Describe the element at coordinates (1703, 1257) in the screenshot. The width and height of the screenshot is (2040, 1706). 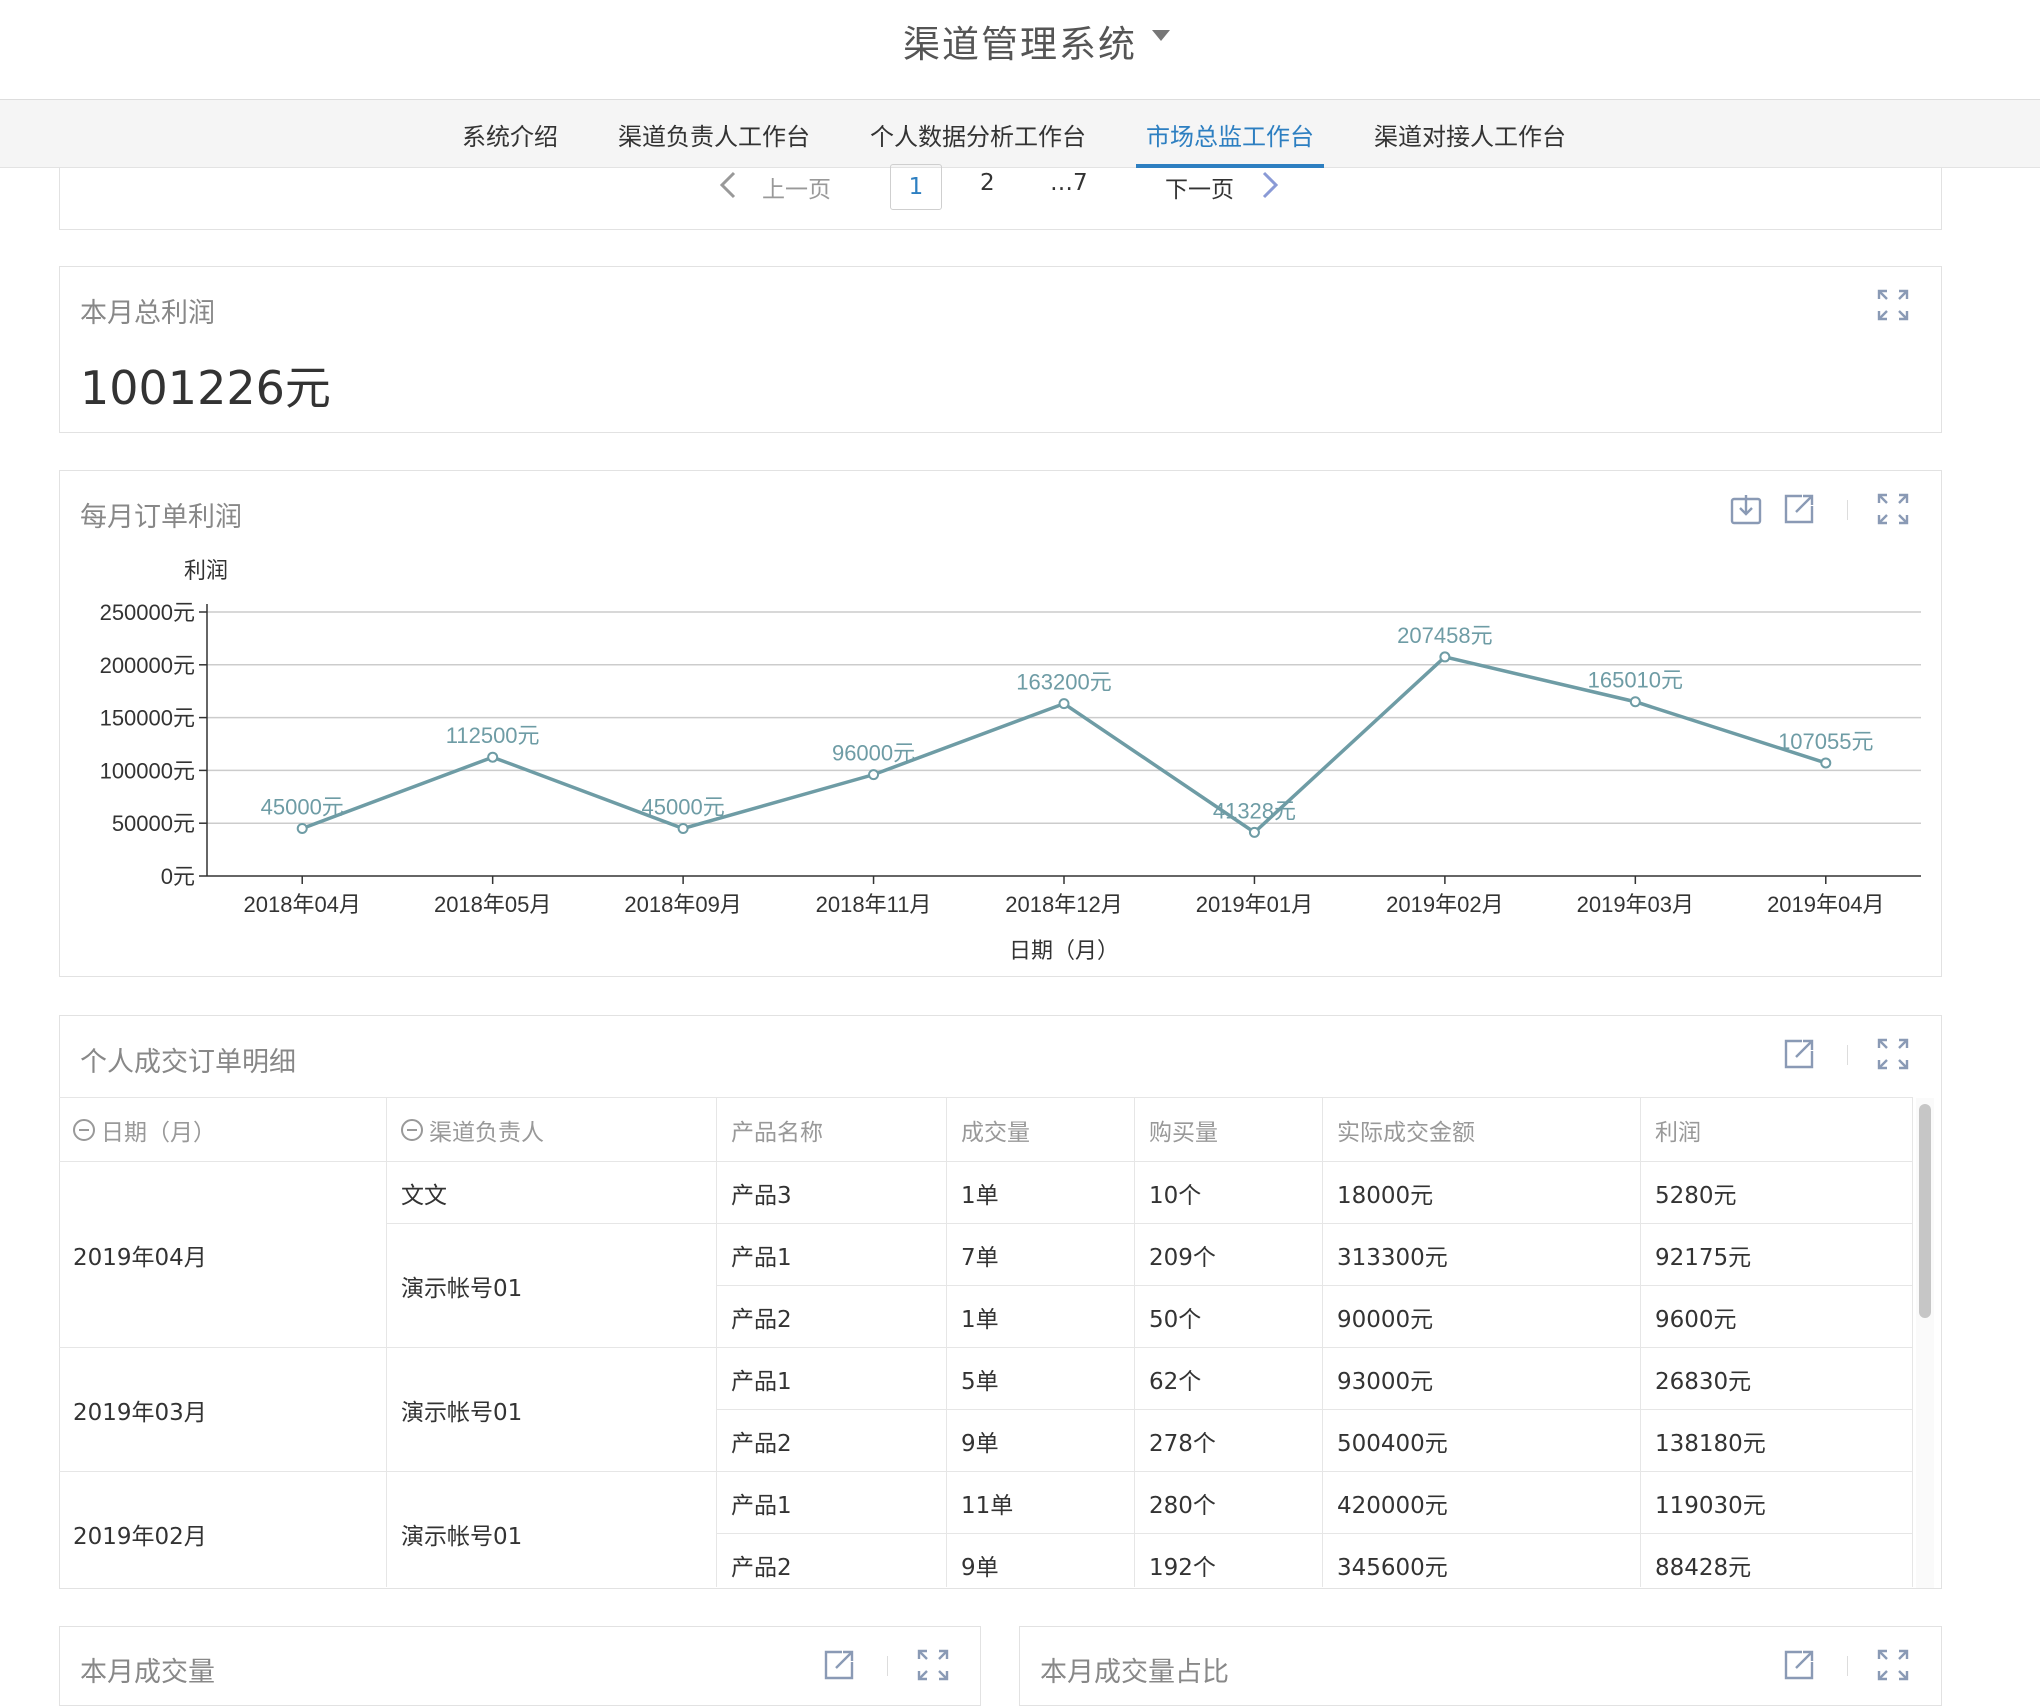
I see `cell-value: 92175元` at that location.